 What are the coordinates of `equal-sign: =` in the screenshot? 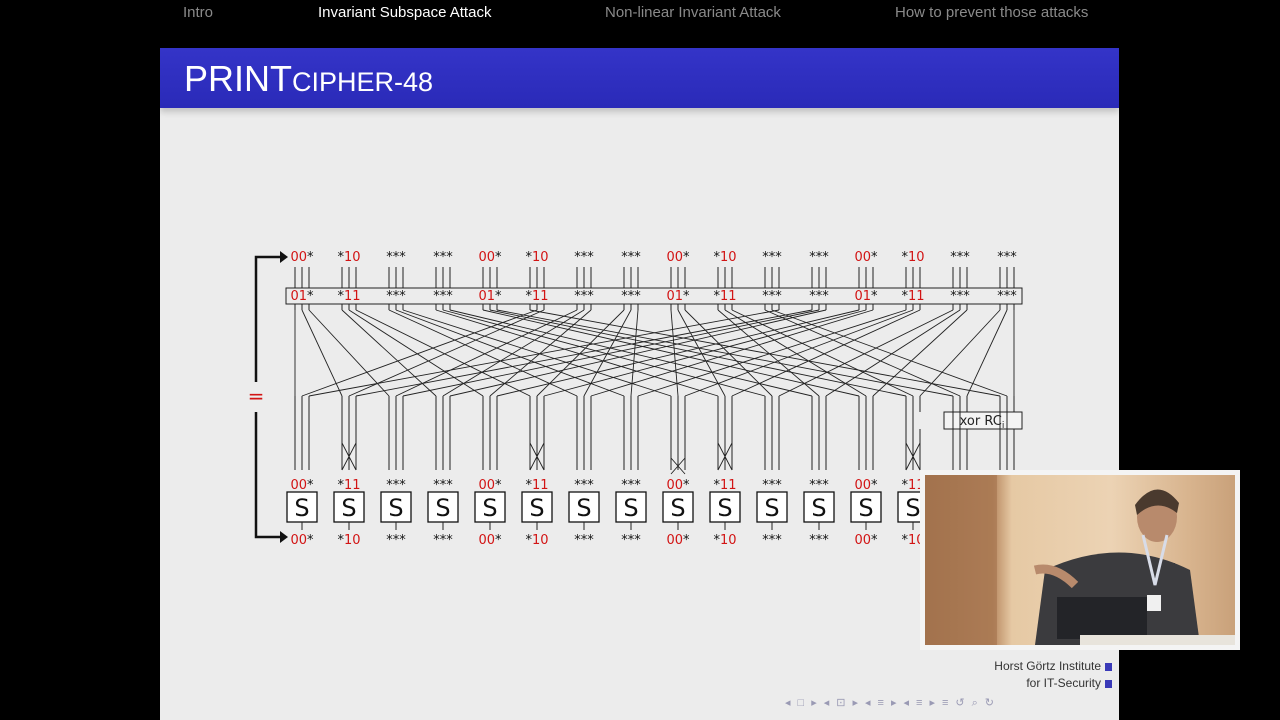 It's located at (256, 396).